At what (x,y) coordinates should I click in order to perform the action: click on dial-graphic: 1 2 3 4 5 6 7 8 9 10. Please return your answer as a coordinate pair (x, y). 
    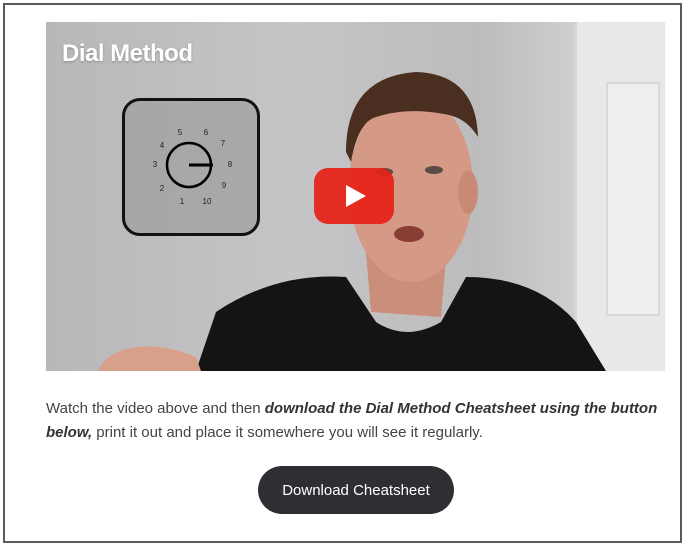
    Looking at the image, I should click on (191, 167).